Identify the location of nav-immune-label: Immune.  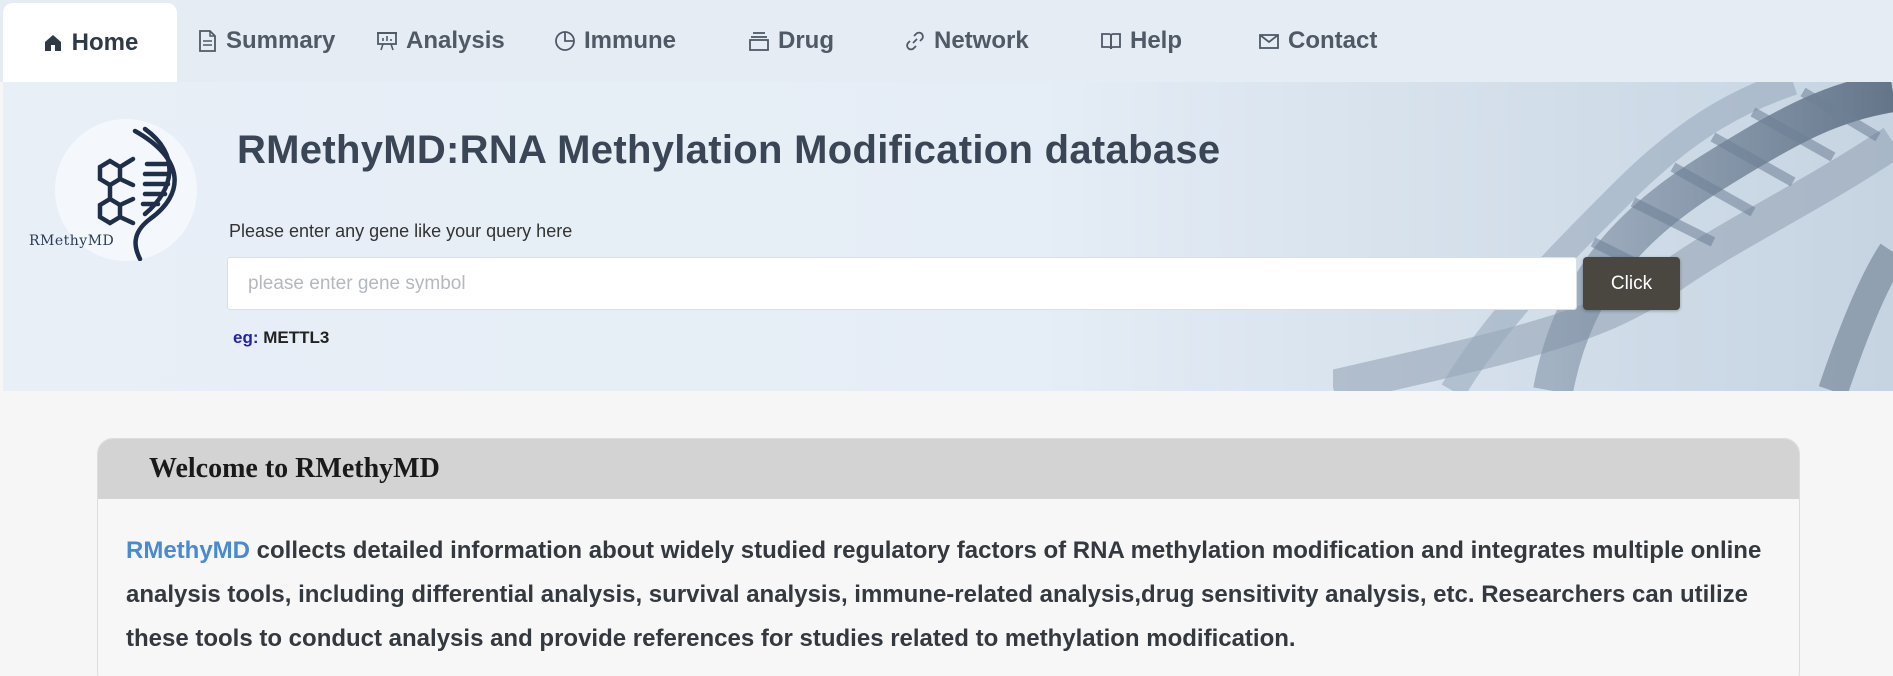
(630, 40).